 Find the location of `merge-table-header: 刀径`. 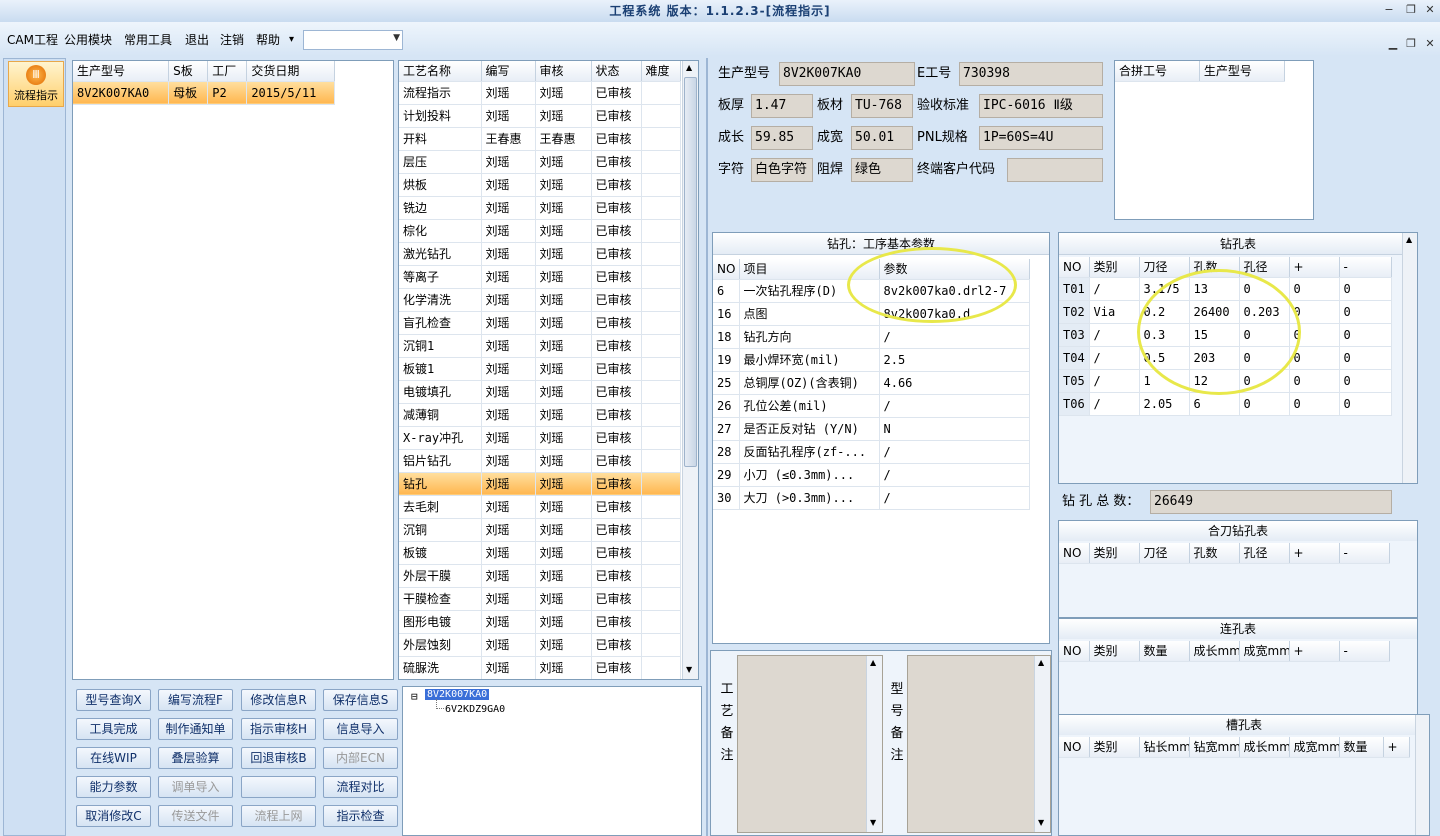

merge-table-header: 刀径 is located at coordinates (1164, 553).